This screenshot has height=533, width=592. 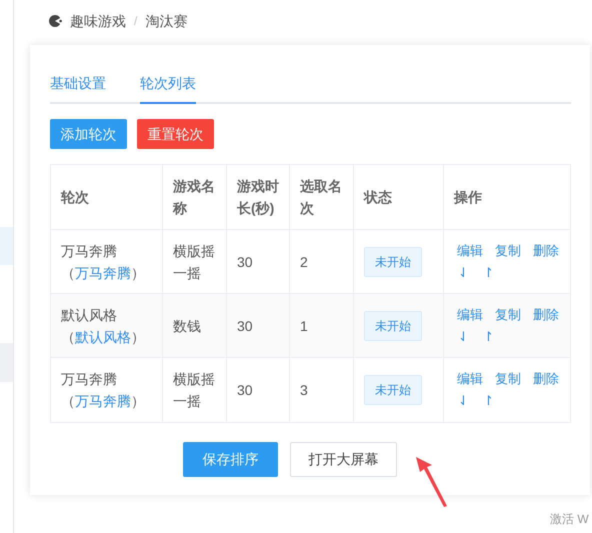 I want to click on table-cell: 数钱, so click(x=195, y=325).